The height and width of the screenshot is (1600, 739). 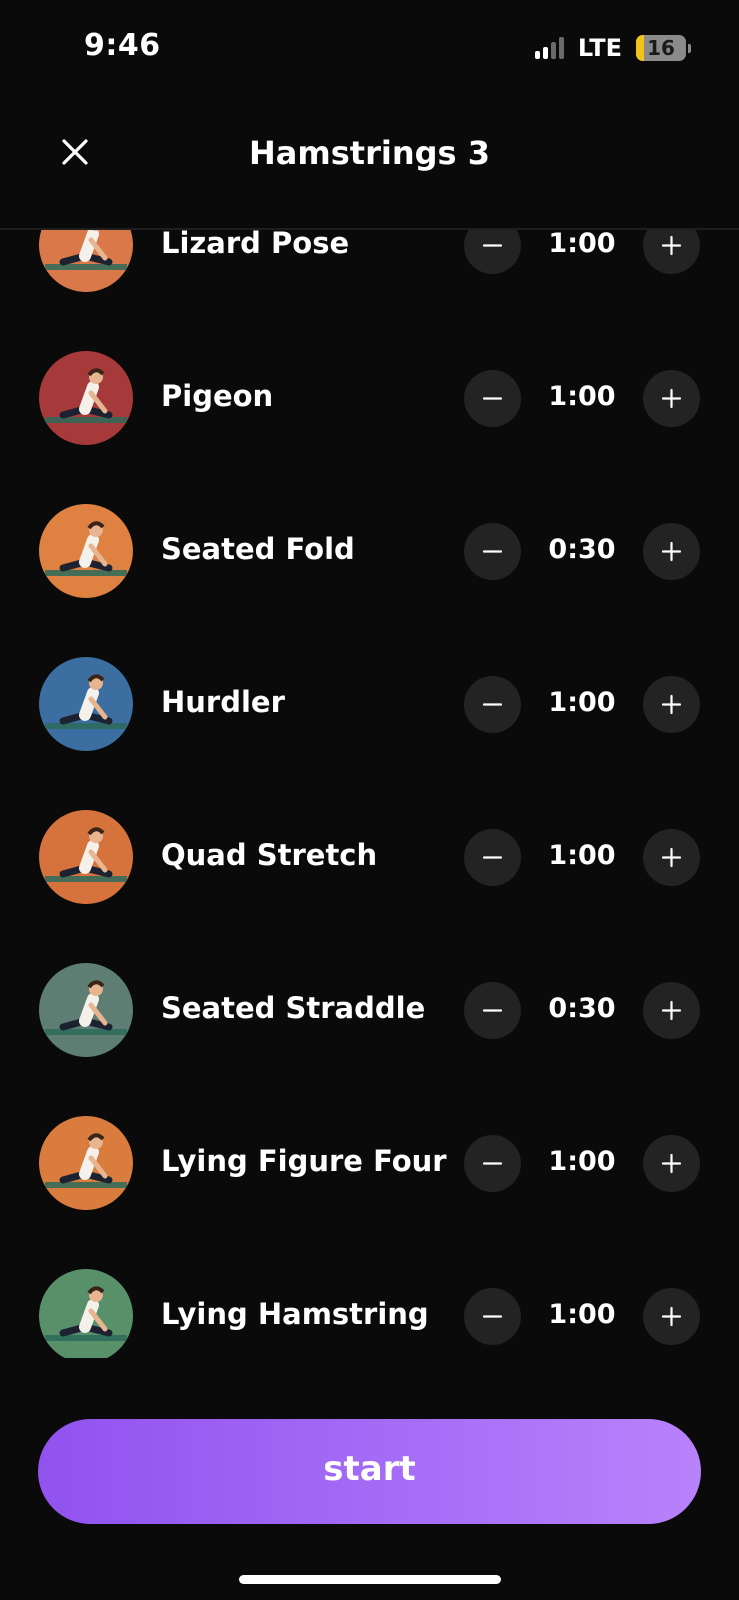 What do you see at coordinates (122, 45) in the screenshot?
I see `status-time: 9:46` at bounding box center [122, 45].